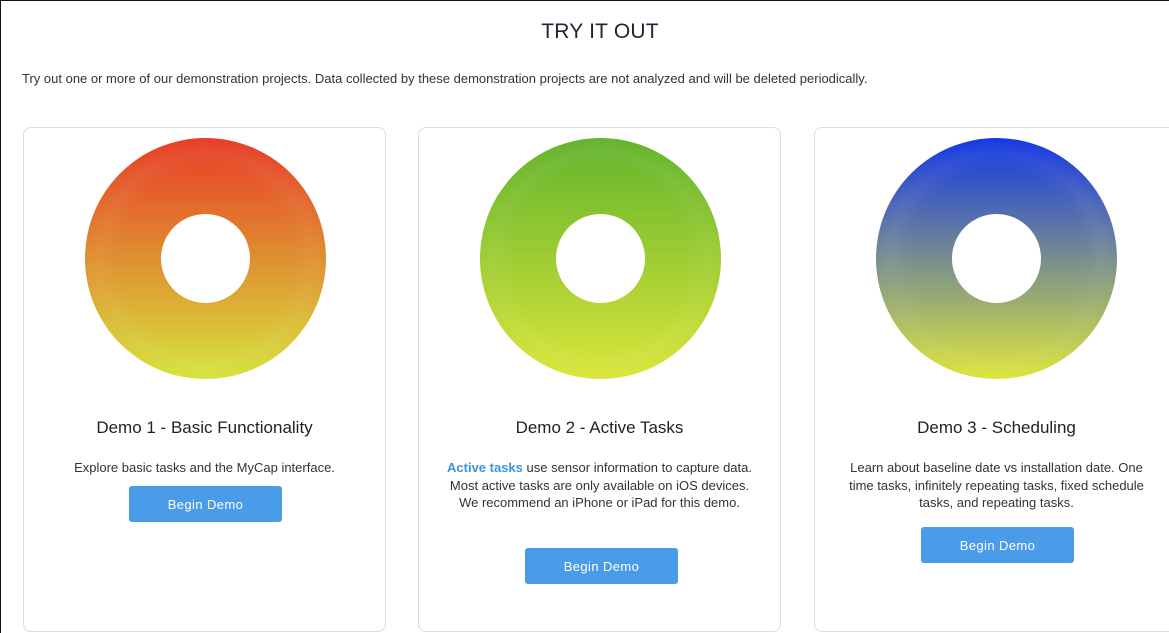 The height and width of the screenshot is (633, 1169). I want to click on demo-3-ring-hole, so click(996, 258).